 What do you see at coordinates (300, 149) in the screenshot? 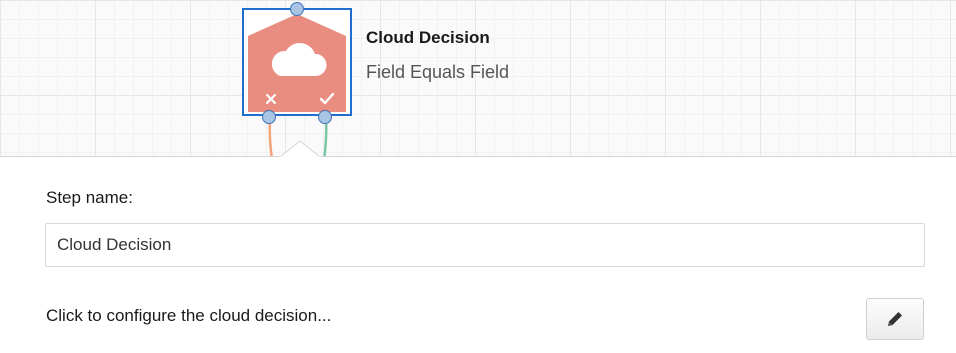
I see `panel-pointer` at bounding box center [300, 149].